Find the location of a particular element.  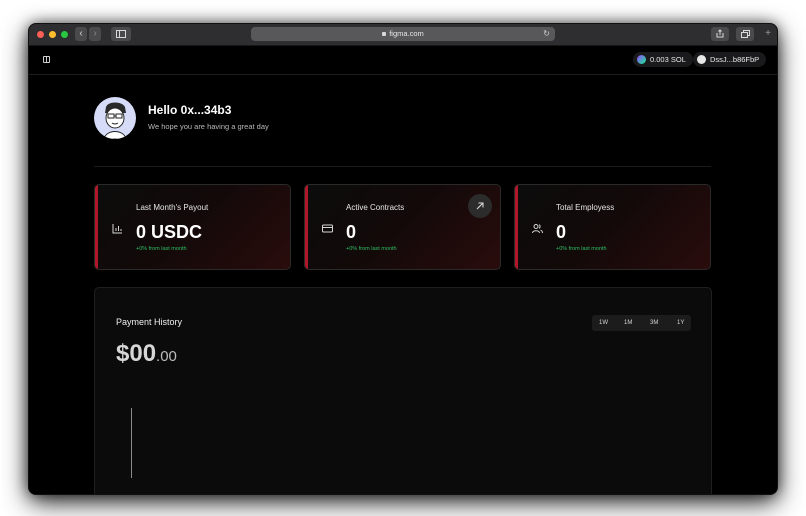

sidebar-browser-button is located at coordinates (121, 34).